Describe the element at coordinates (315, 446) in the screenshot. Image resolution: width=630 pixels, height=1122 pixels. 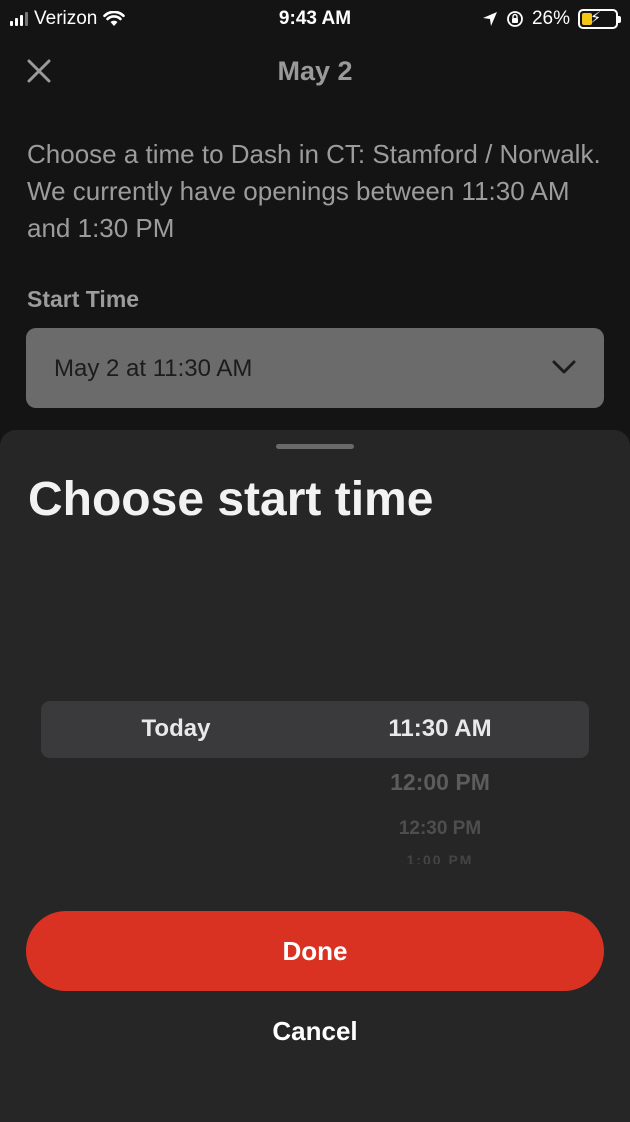
I see `sheet-drag-handle` at that location.